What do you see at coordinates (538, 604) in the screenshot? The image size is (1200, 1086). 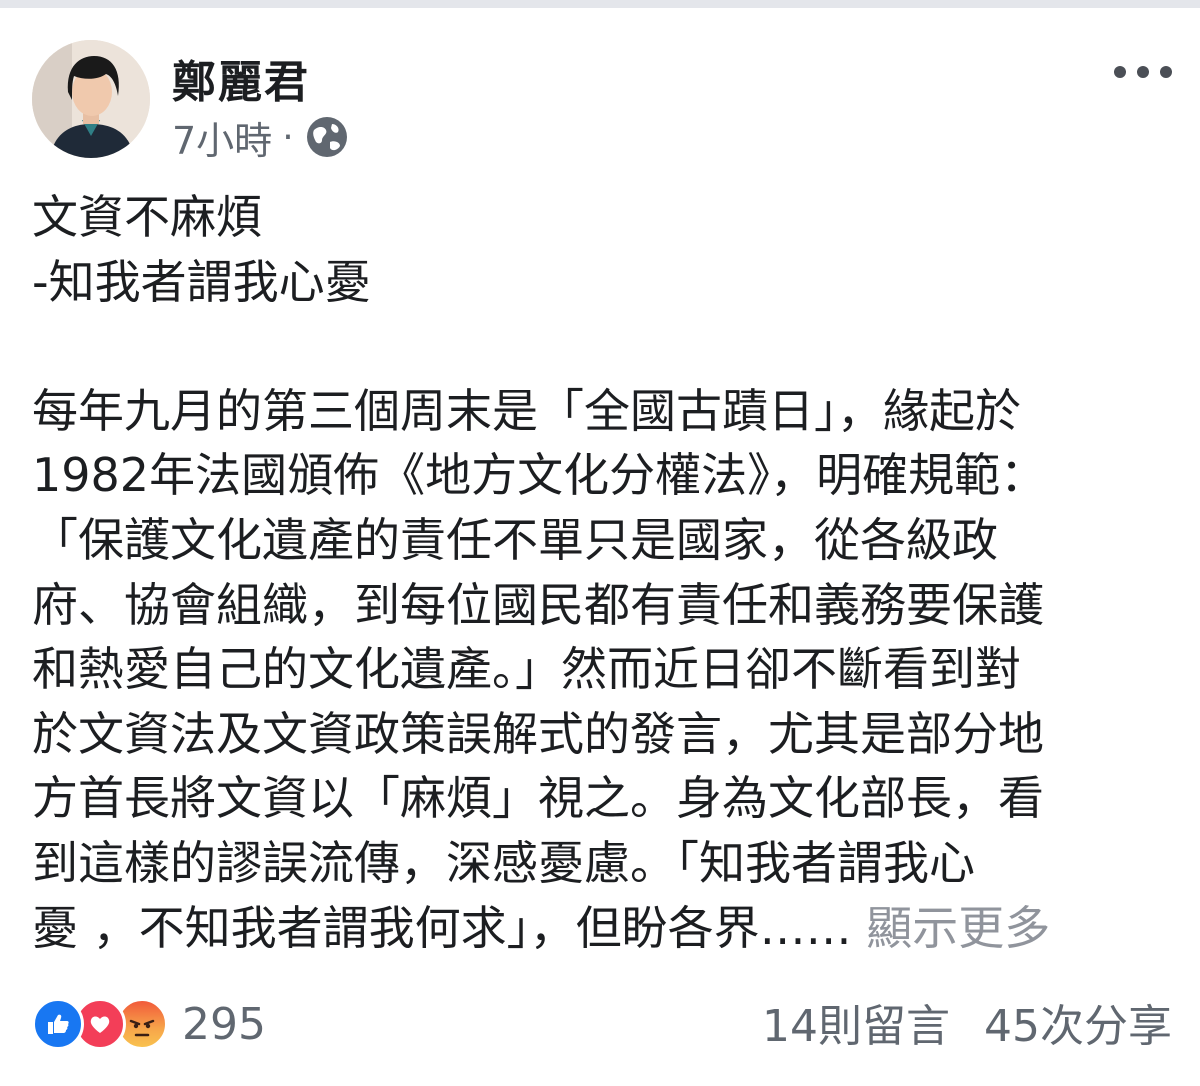 I see `post-text-line: 府、協會組織，到每位國民都有責任和義務要保護` at bounding box center [538, 604].